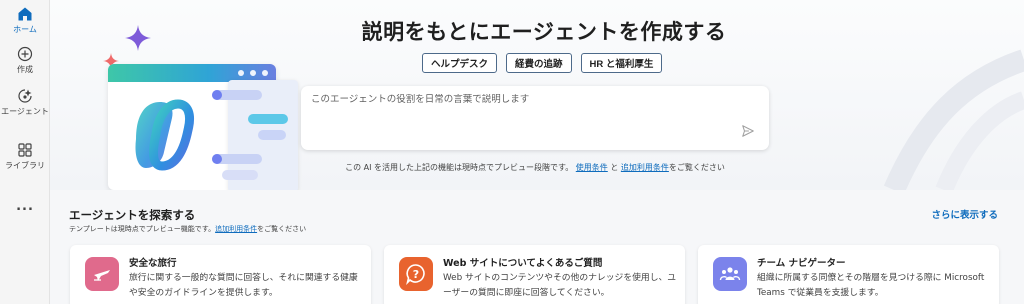  What do you see at coordinates (25, 111) in the screenshot?
I see `rail-item-label: エージェント` at bounding box center [25, 111].